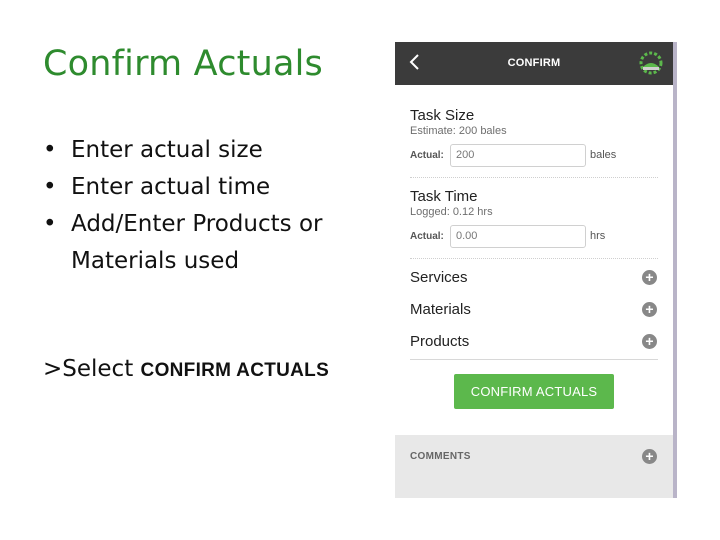 The width and height of the screenshot is (720, 540). Describe the element at coordinates (439, 277) in the screenshot. I see `services-label: Services` at that location.